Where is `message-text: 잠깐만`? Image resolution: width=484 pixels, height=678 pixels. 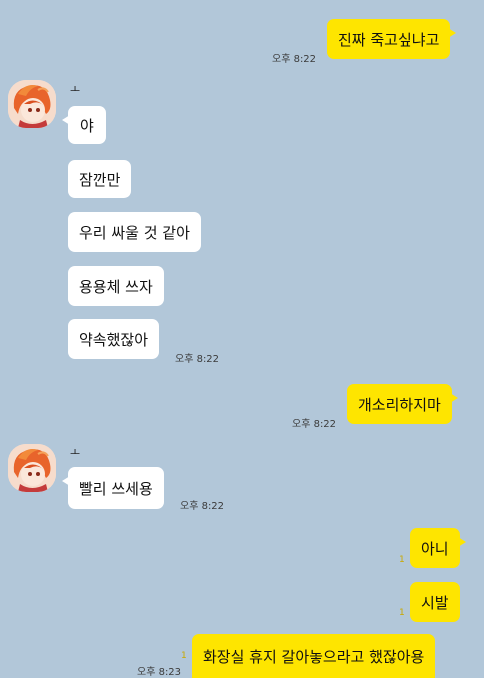
message-text: 잠깐만 is located at coordinates (100, 179).